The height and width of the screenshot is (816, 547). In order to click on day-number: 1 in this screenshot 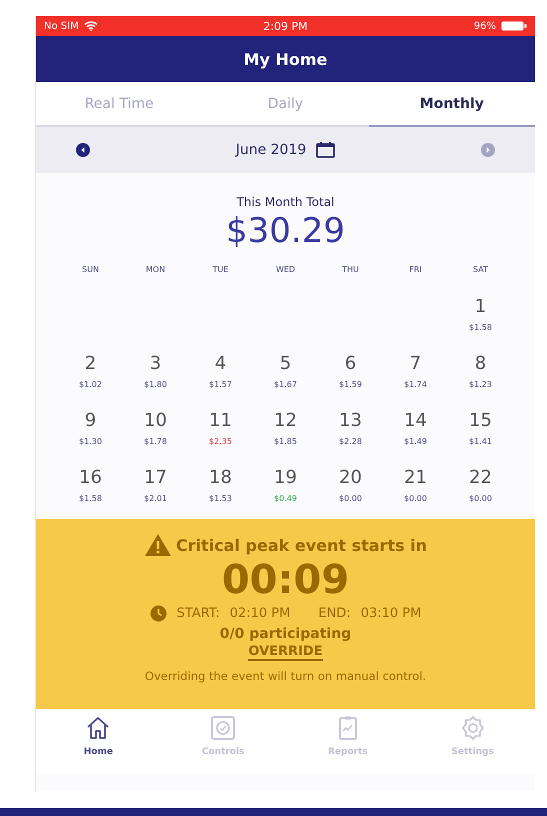, I will do `click(480, 307)`.